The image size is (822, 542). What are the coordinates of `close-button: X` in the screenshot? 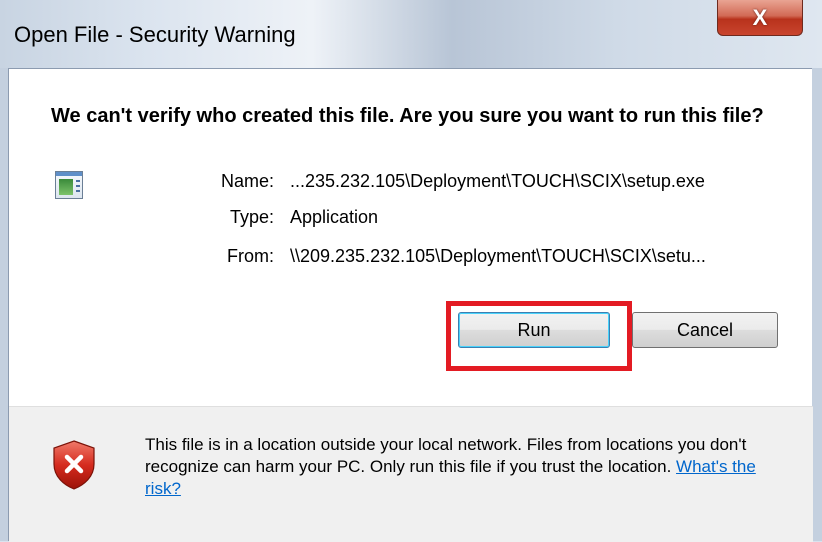 It's located at (760, 18).